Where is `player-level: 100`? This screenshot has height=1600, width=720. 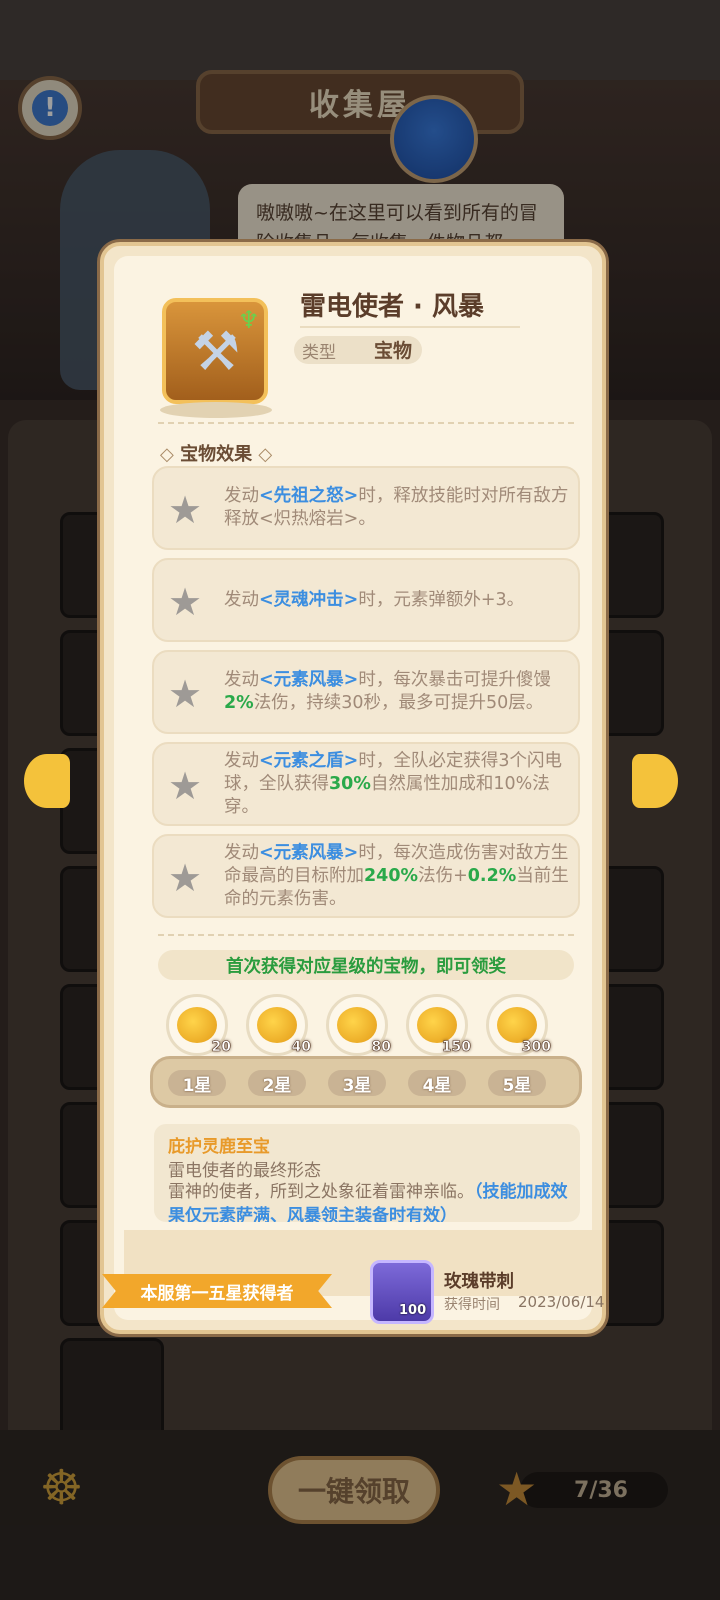
player-level: 100 is located at coordinates (413, 1310).